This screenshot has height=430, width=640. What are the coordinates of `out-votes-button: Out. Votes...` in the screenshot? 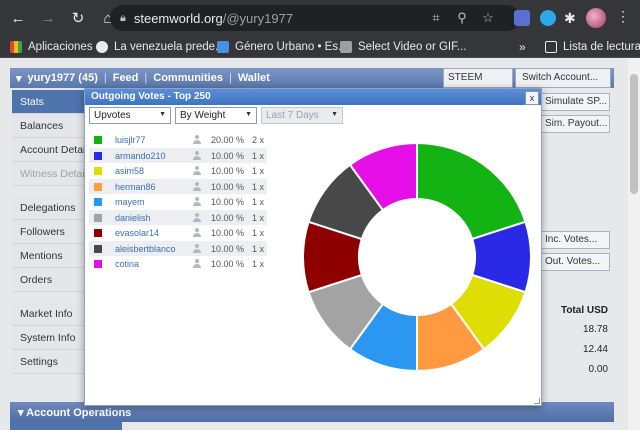 It's located at (575, 262).